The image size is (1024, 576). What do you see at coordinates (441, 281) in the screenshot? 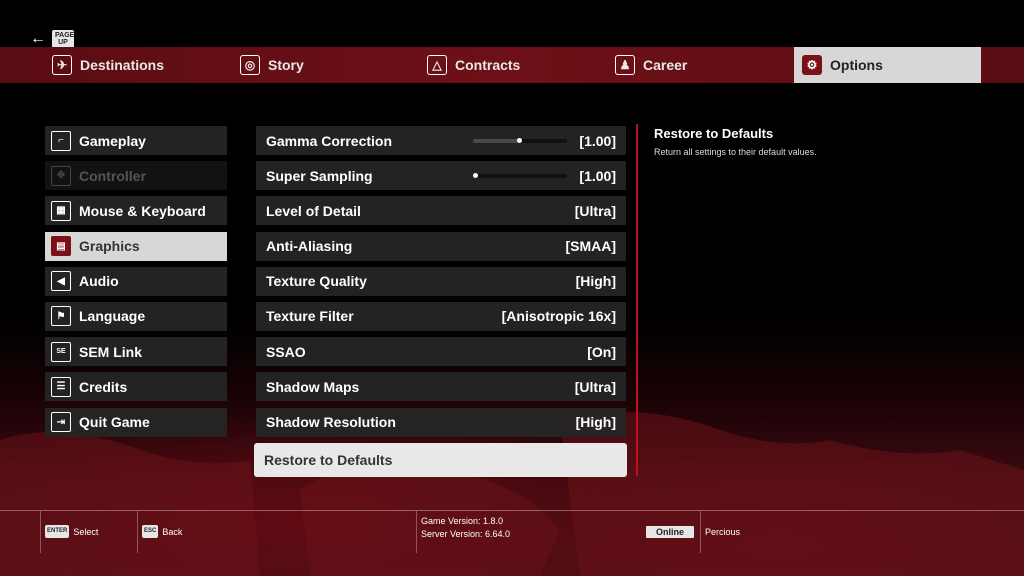
I see `setting-texture-quality: Texture Quality [High]` at bounding box center [441, 281].